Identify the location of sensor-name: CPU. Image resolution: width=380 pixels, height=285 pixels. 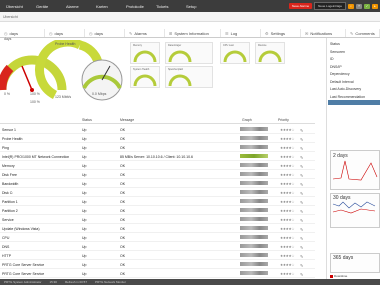
(5, 238).